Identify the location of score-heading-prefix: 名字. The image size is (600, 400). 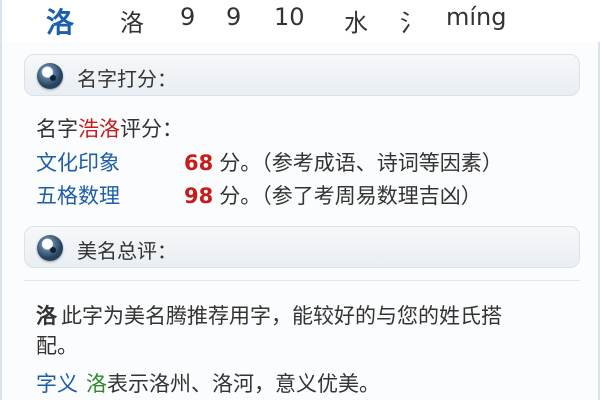
(57, 129).